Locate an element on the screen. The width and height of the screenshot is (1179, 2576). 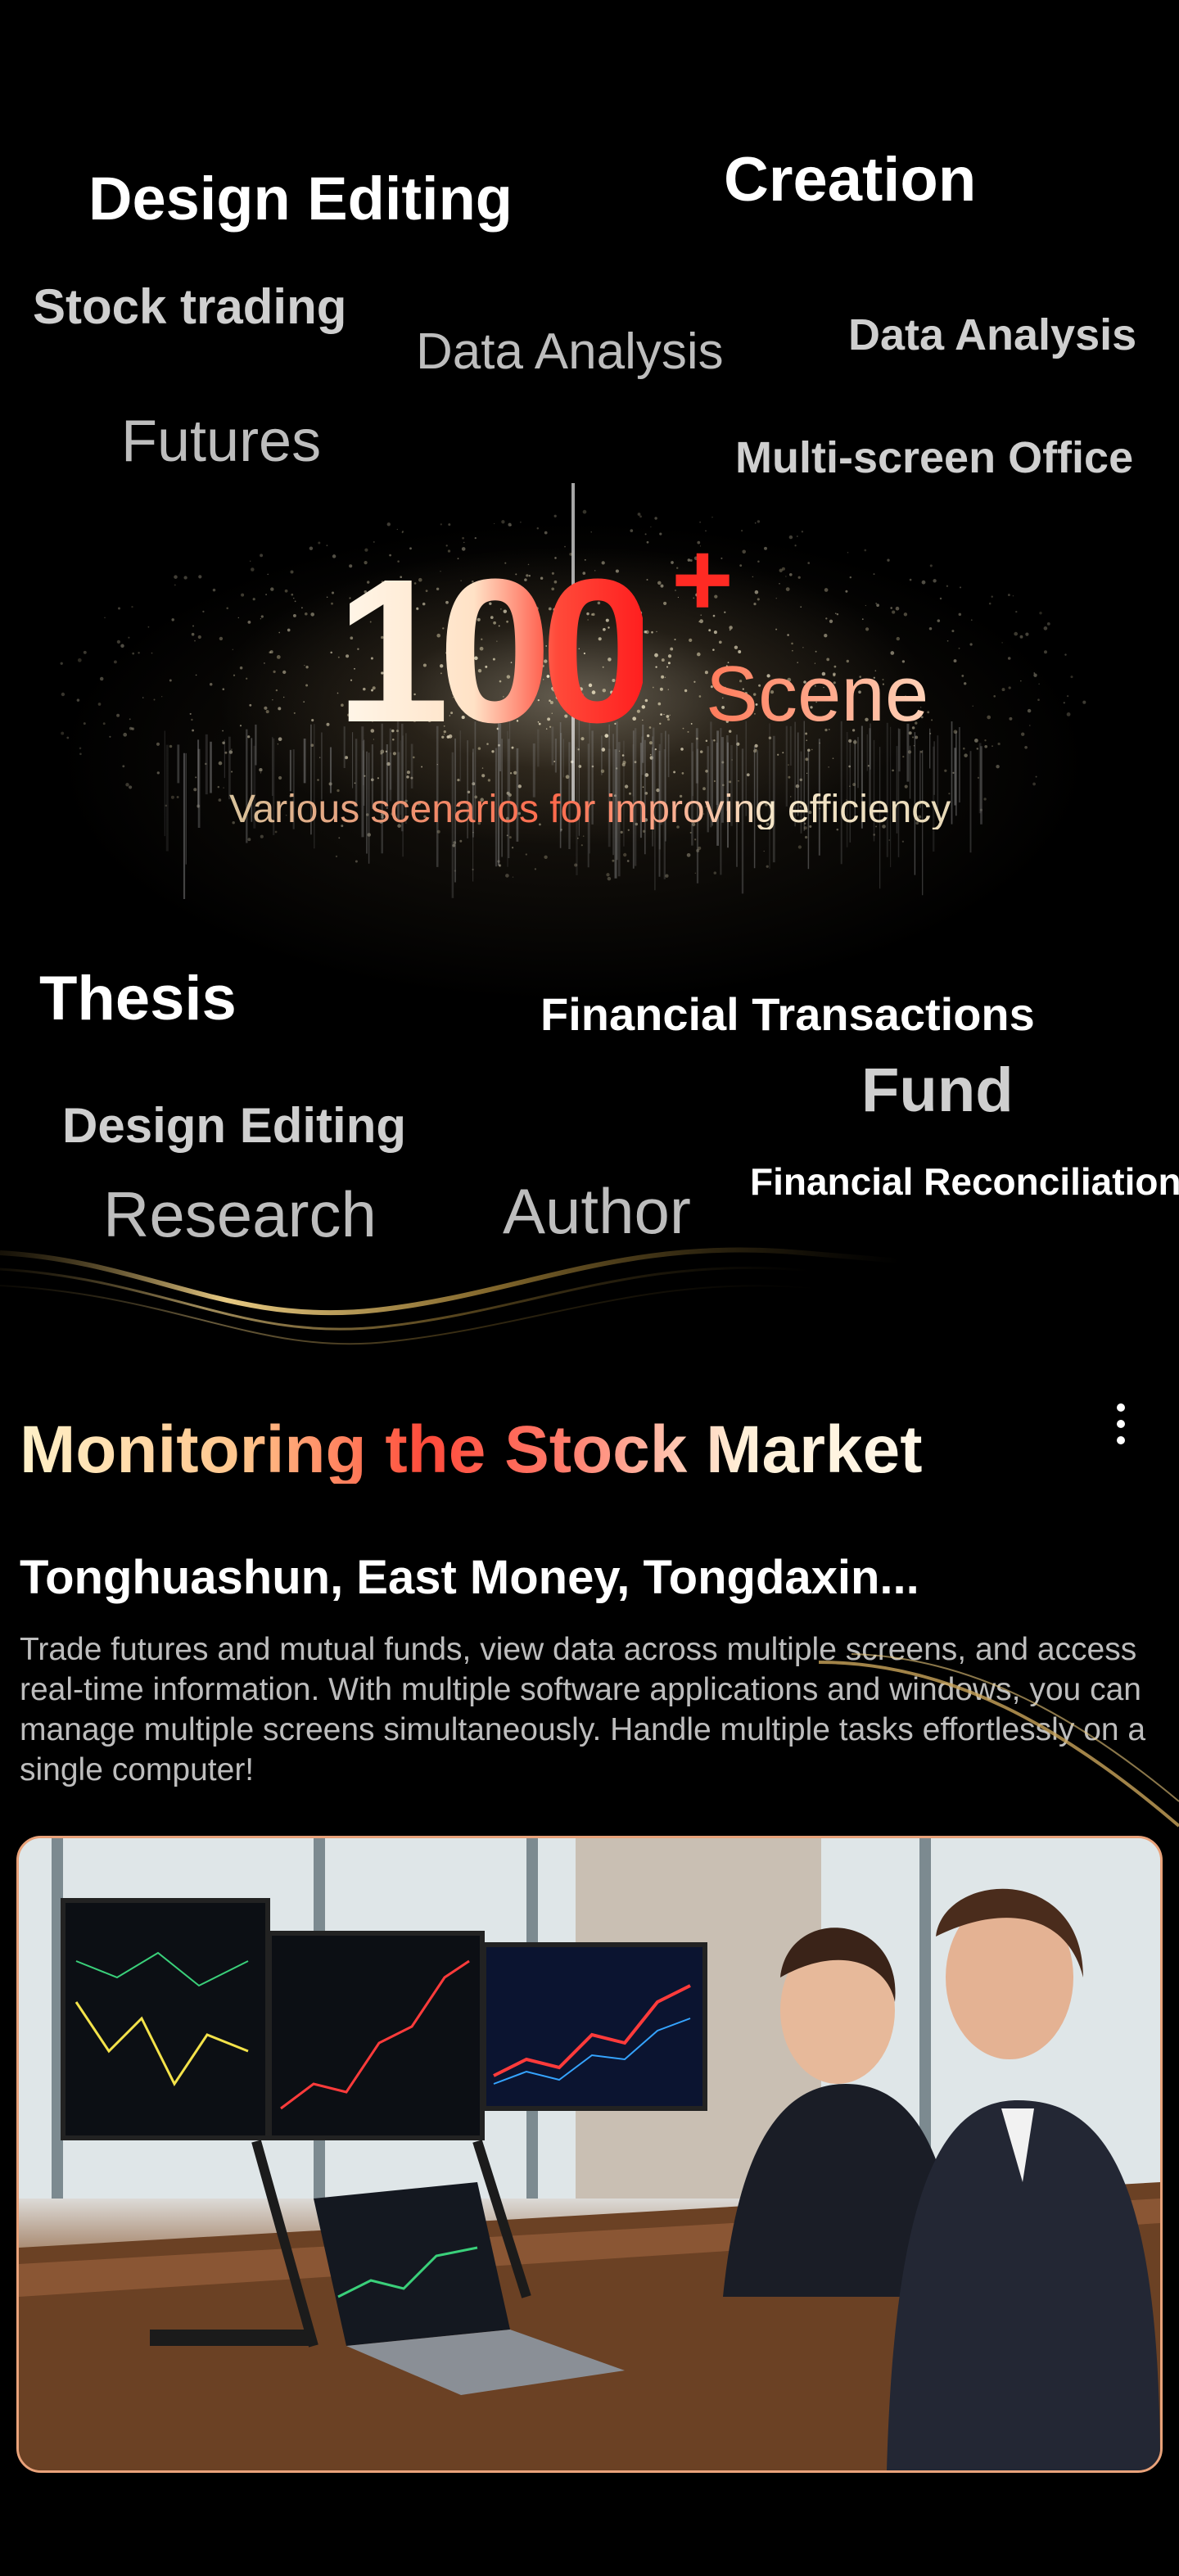
headline-plus: + is located at coordinates (702, 579).